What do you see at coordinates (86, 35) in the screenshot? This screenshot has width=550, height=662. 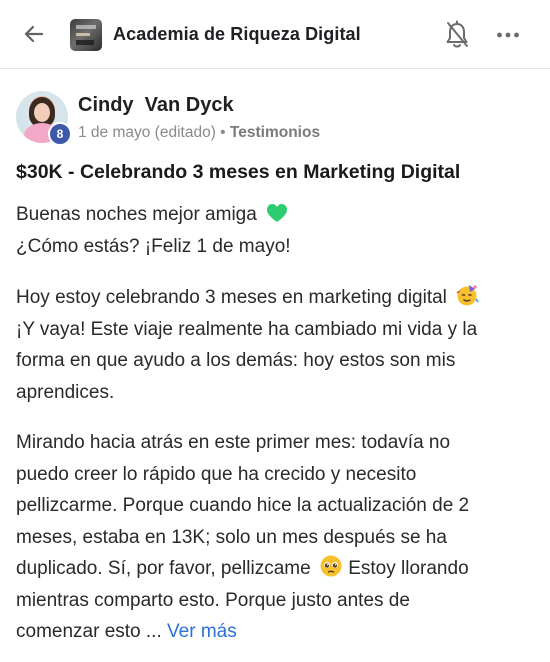 I see `group-logo` at bounding box center [86, 35].